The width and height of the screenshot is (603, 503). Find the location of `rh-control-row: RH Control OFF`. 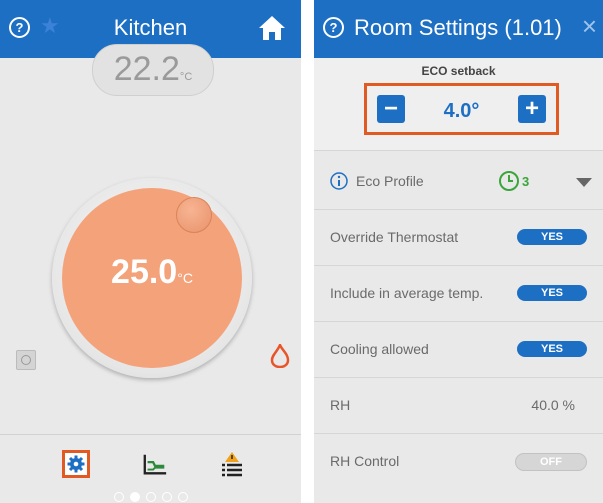

rh-control-row: RH Control OFF is located at coordinates (458, 461).